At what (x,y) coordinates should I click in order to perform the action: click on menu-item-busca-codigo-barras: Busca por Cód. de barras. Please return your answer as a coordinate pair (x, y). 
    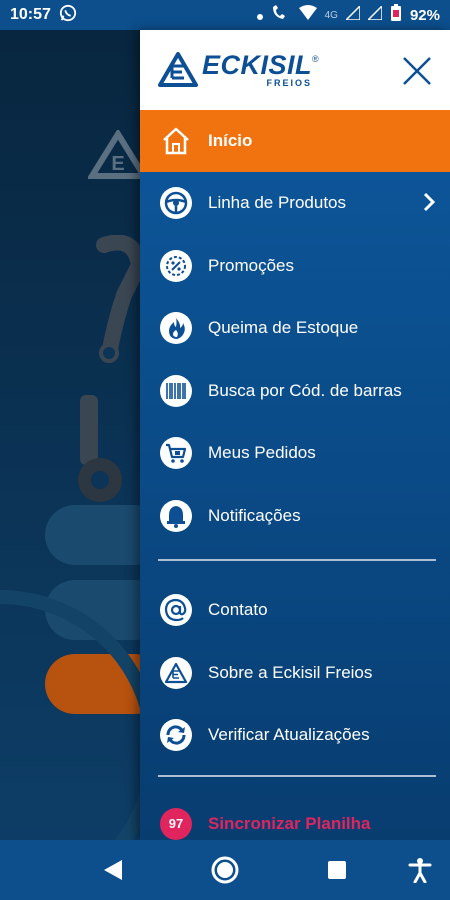
    Looking at the image, I should click on (295, 391).